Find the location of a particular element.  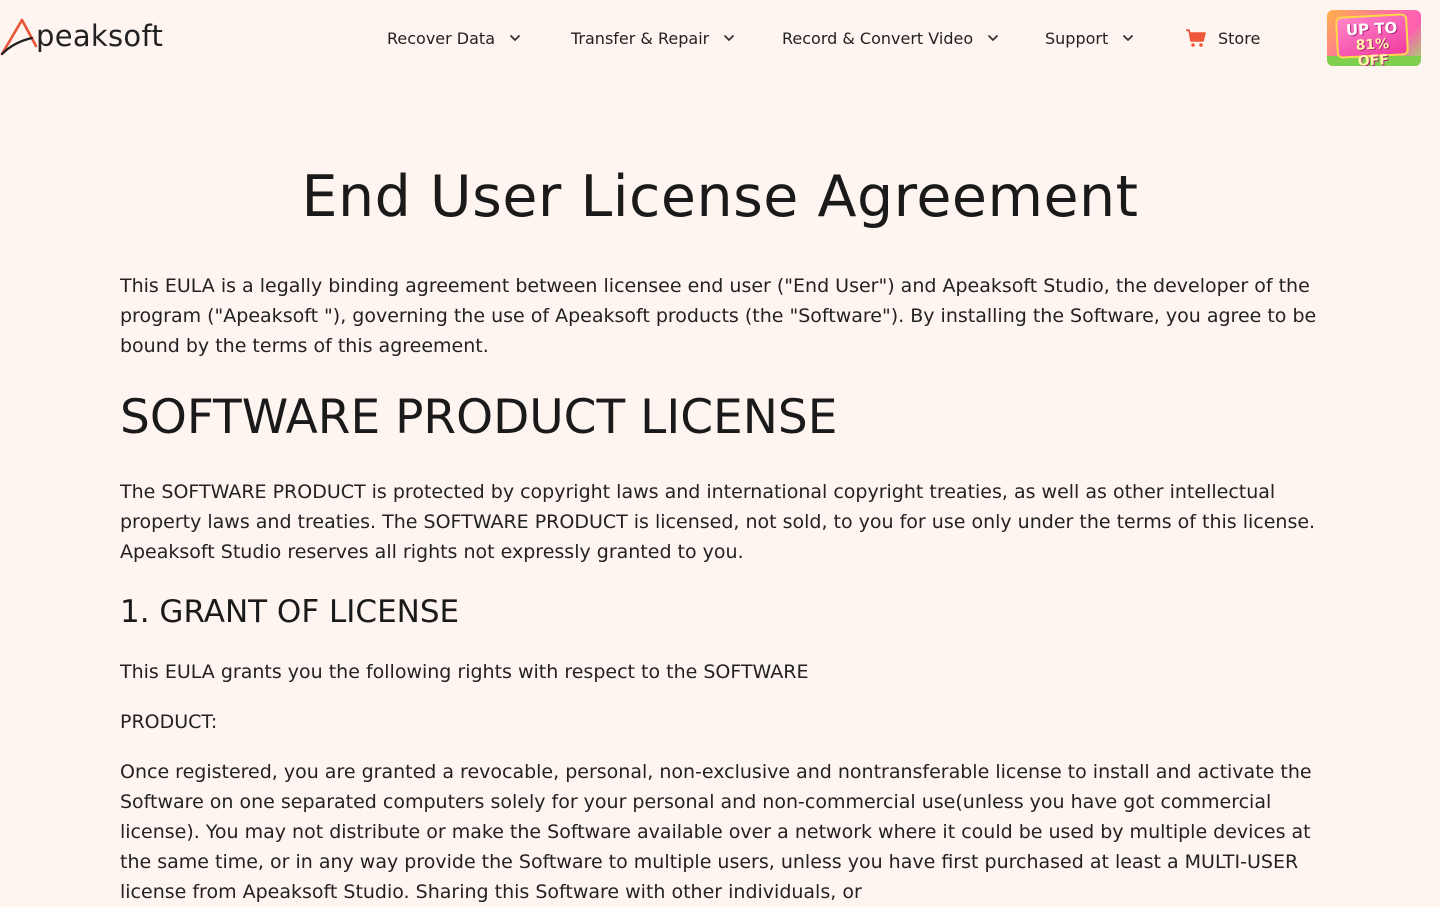

nav-label: Record & Convert Video is located at coordinates (878, 38).